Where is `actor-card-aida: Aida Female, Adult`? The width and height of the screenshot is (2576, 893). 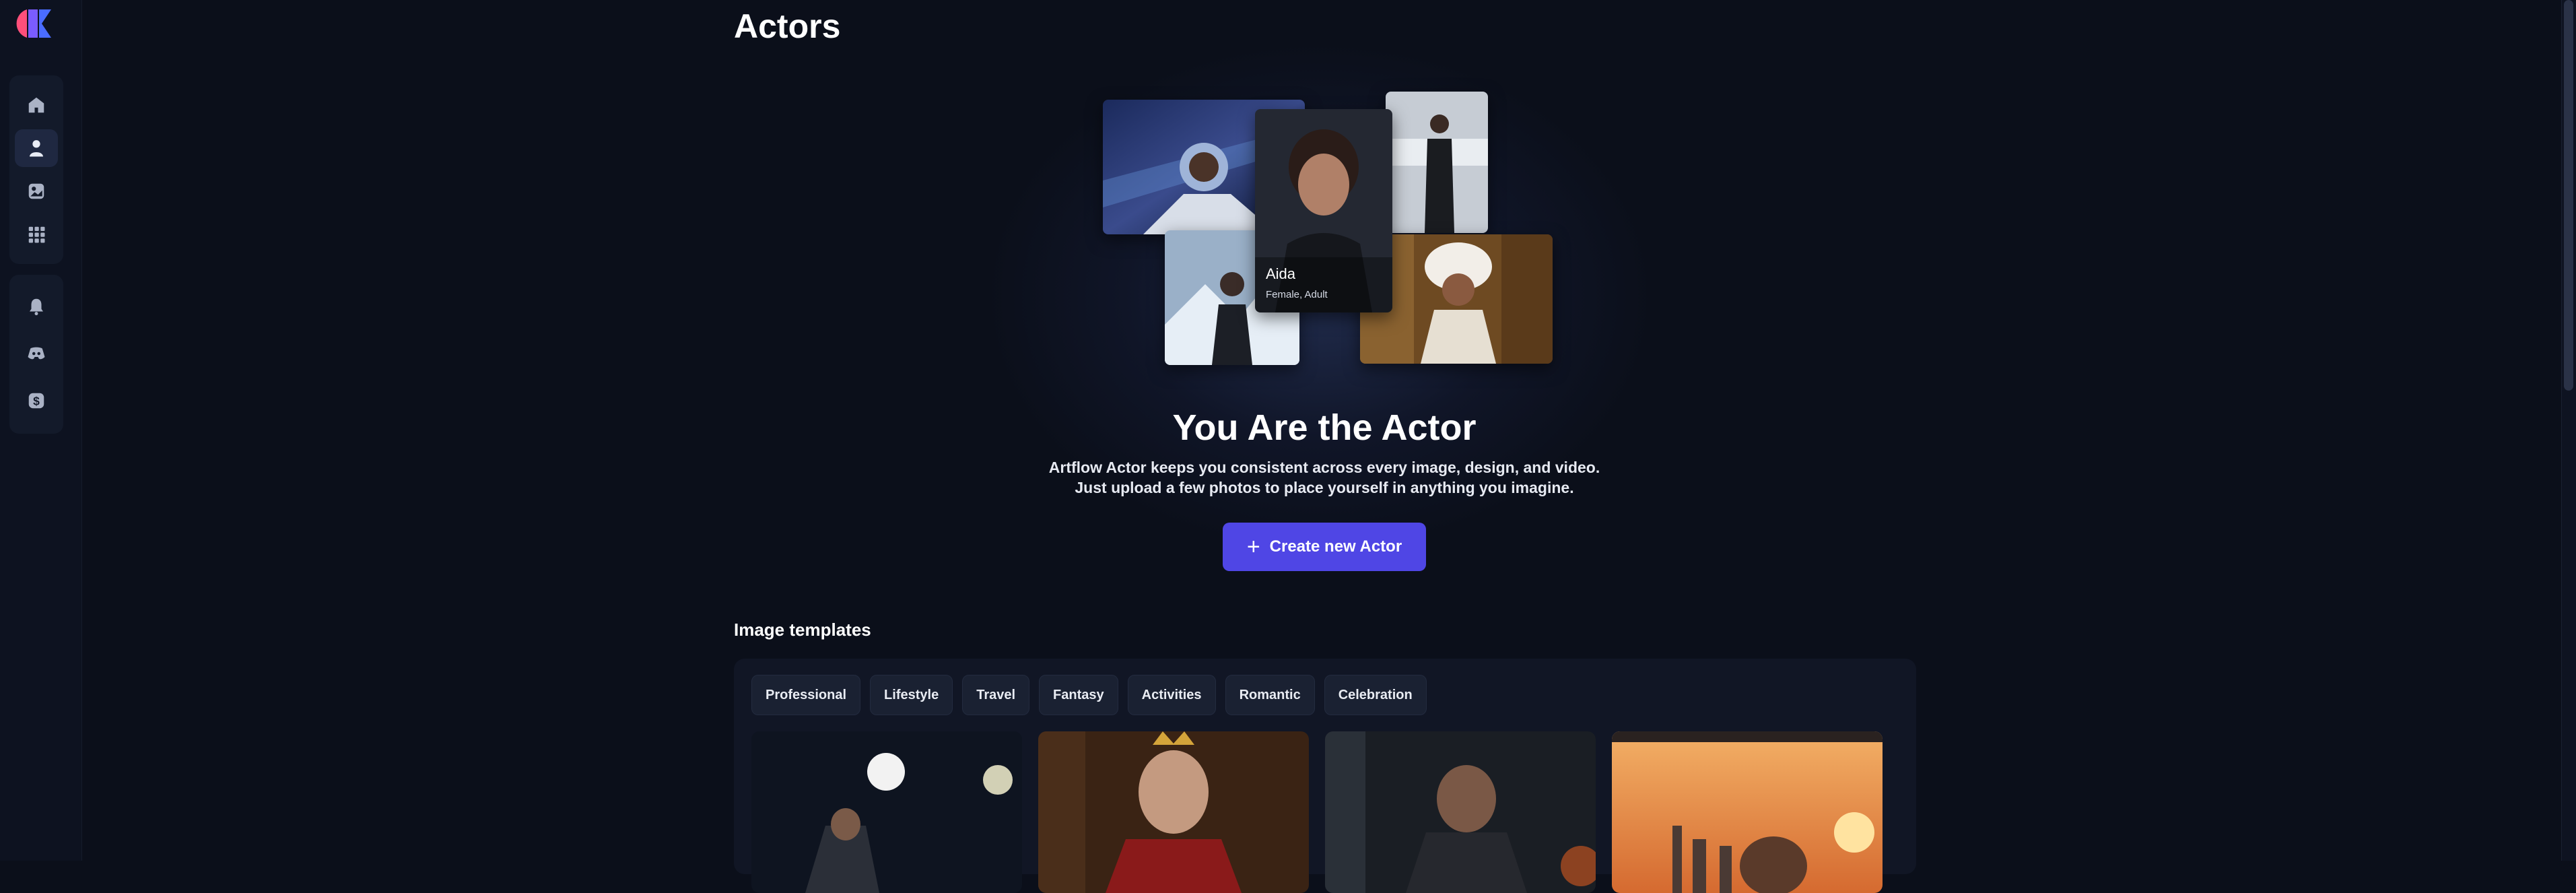
actor-card-aida: Aida Female, Adult is located at coordinates (1323, 211).